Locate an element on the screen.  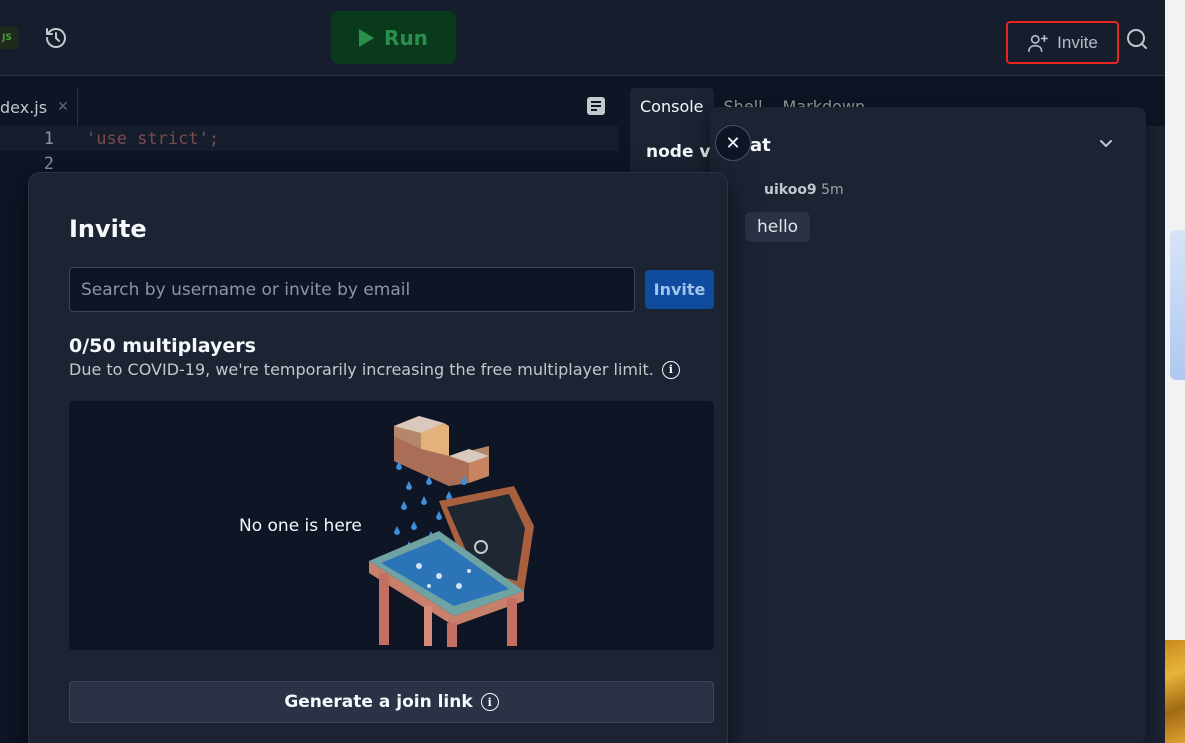
chat-username: uikoo9 is located at coordinates (790, 190).